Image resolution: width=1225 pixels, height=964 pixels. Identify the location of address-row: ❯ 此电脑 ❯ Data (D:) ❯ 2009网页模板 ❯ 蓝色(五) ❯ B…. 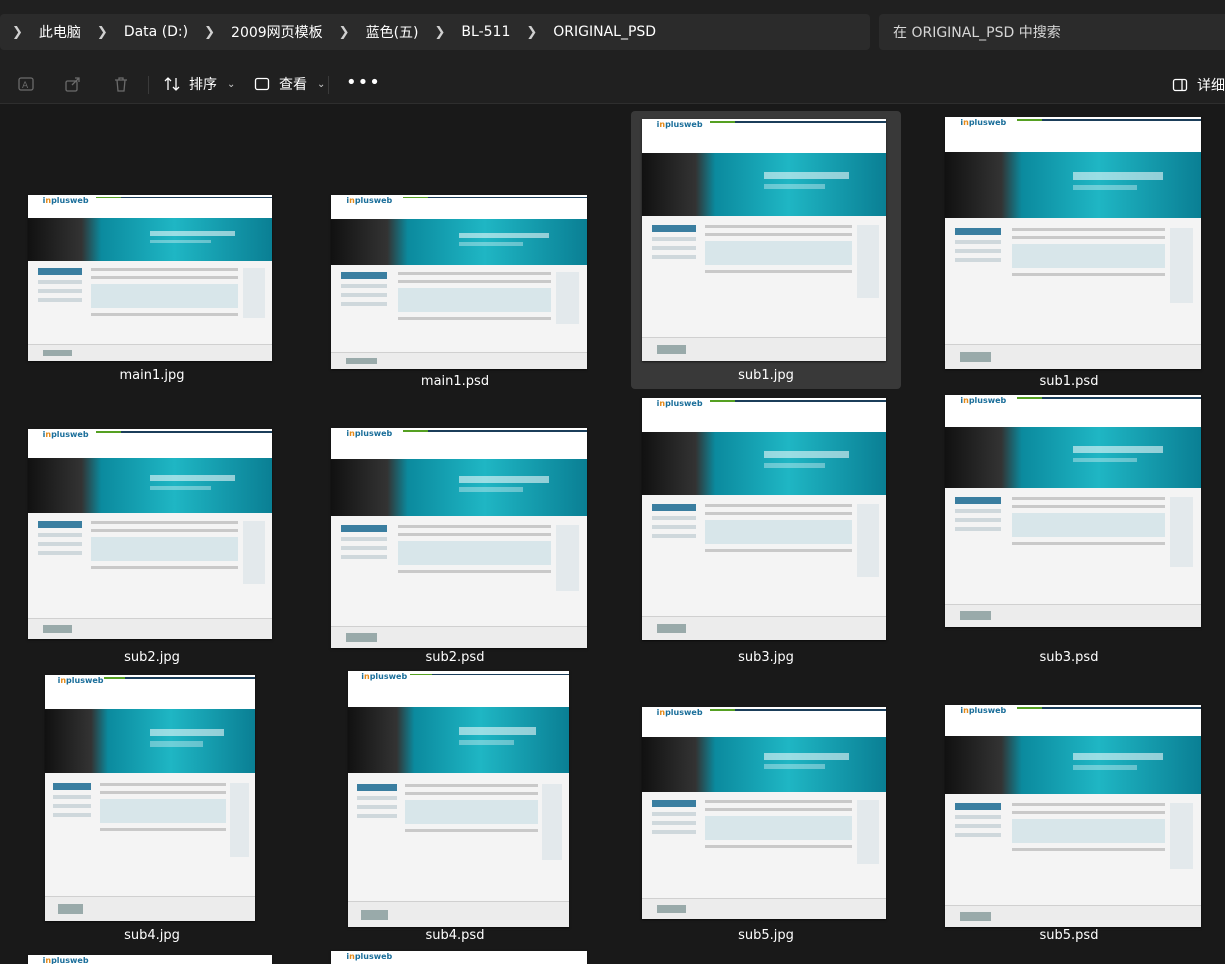
(612, 32).